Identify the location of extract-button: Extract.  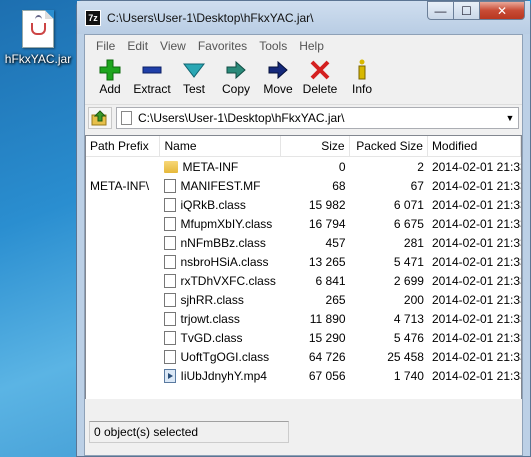
(152, 76).